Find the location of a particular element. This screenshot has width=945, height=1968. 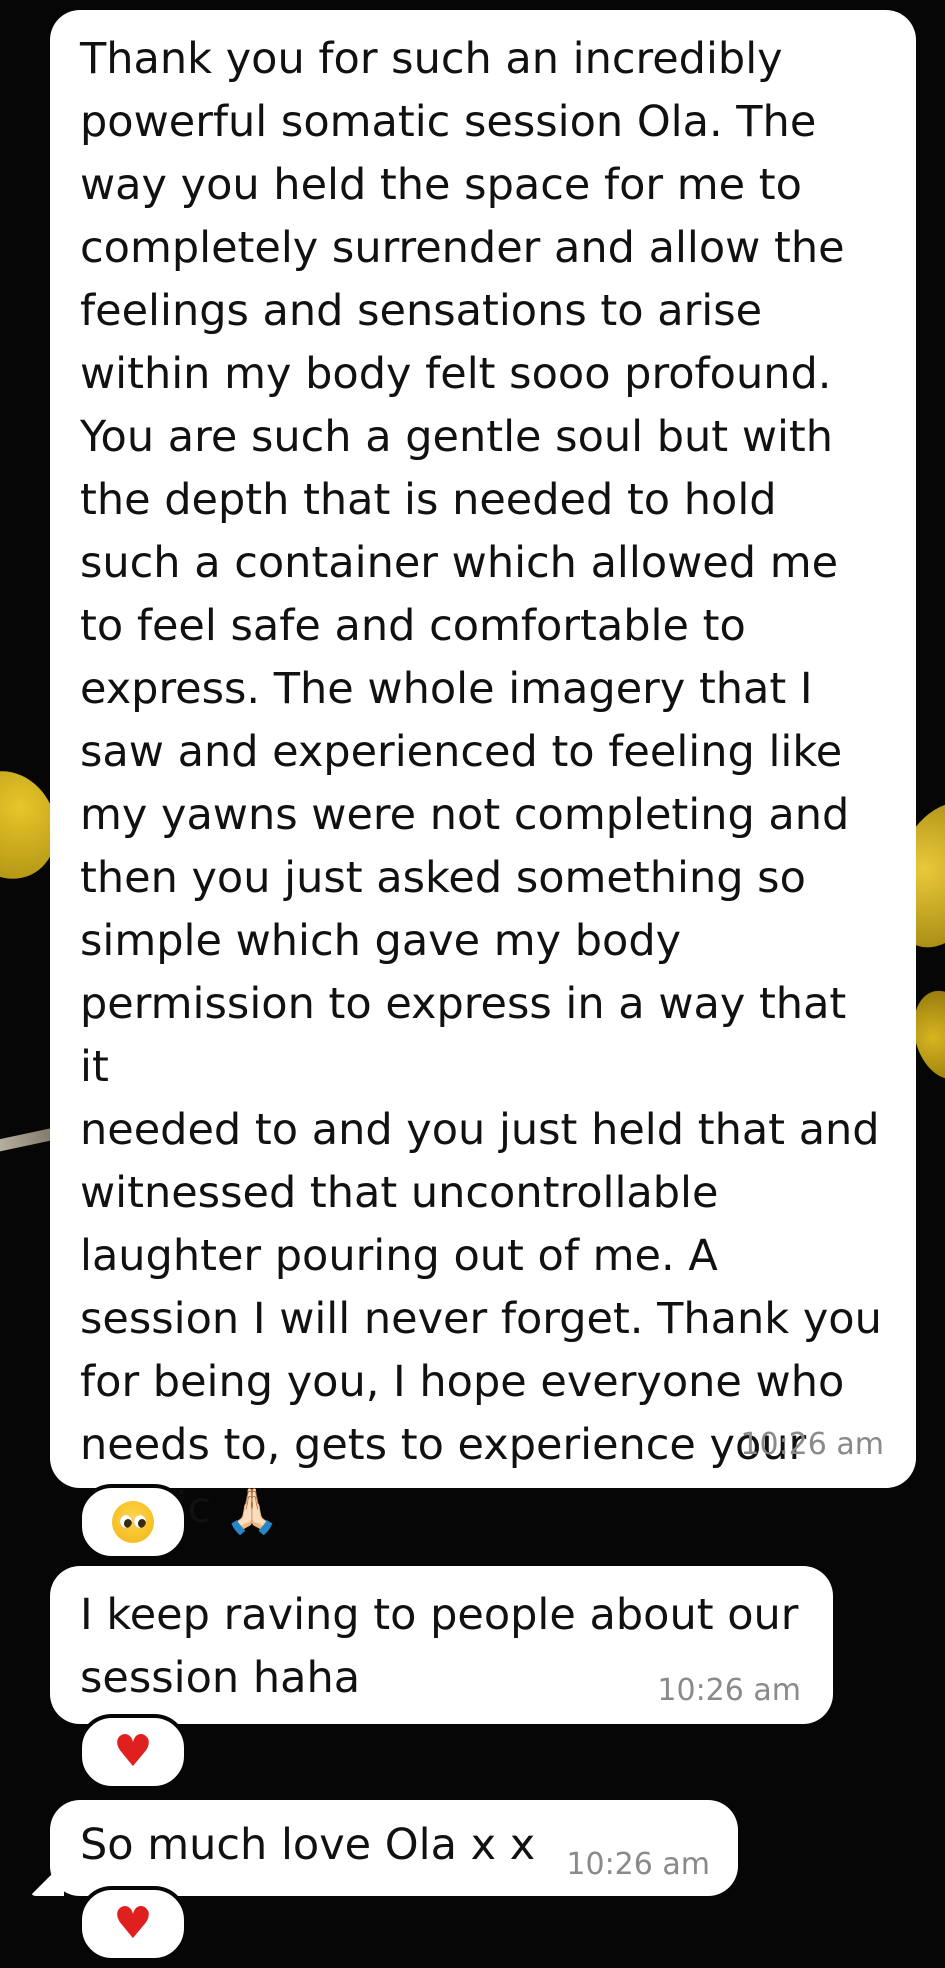

message-reaction is located at coordinates (133, 1522).